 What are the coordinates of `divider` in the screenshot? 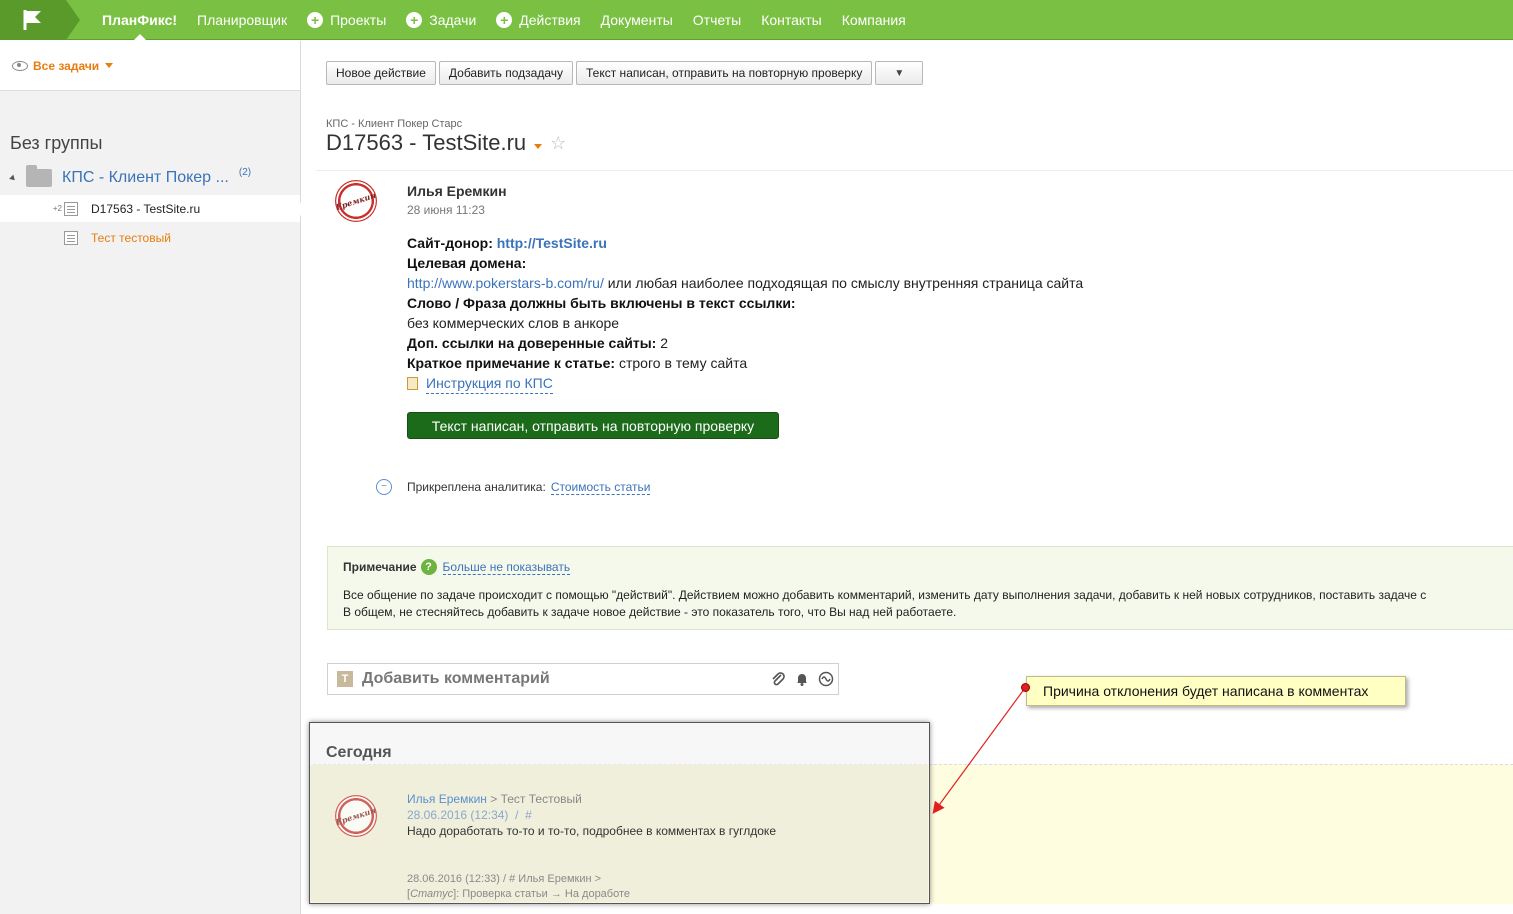 It's located at (914, 170).